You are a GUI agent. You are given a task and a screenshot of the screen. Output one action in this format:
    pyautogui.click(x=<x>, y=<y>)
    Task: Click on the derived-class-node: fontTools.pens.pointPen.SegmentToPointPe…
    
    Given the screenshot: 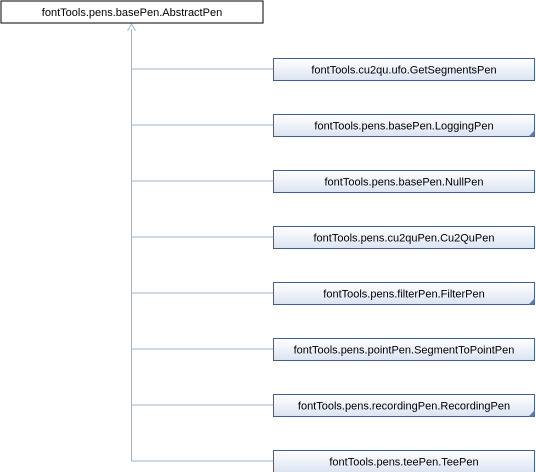 What is the action you would take?
    pyautogui.click(x=404, y=349)
    